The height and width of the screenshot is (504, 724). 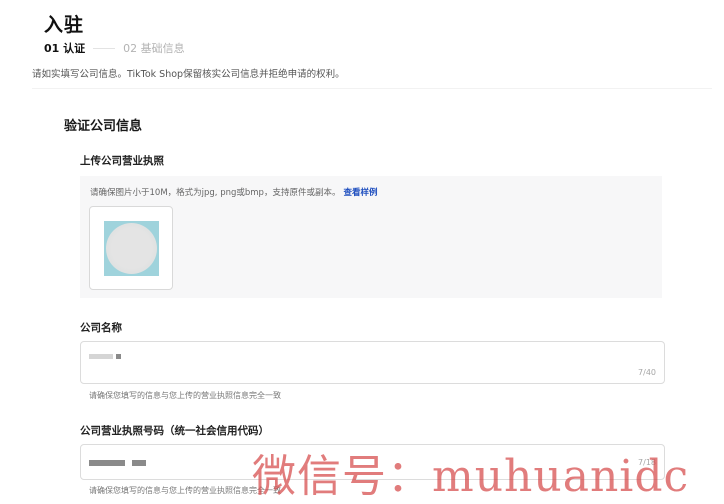 What do you see at coordinates (647, 372) in the screenshot?
I see `company-name-char-counter: 7/40` at bounding box center [647, 372].